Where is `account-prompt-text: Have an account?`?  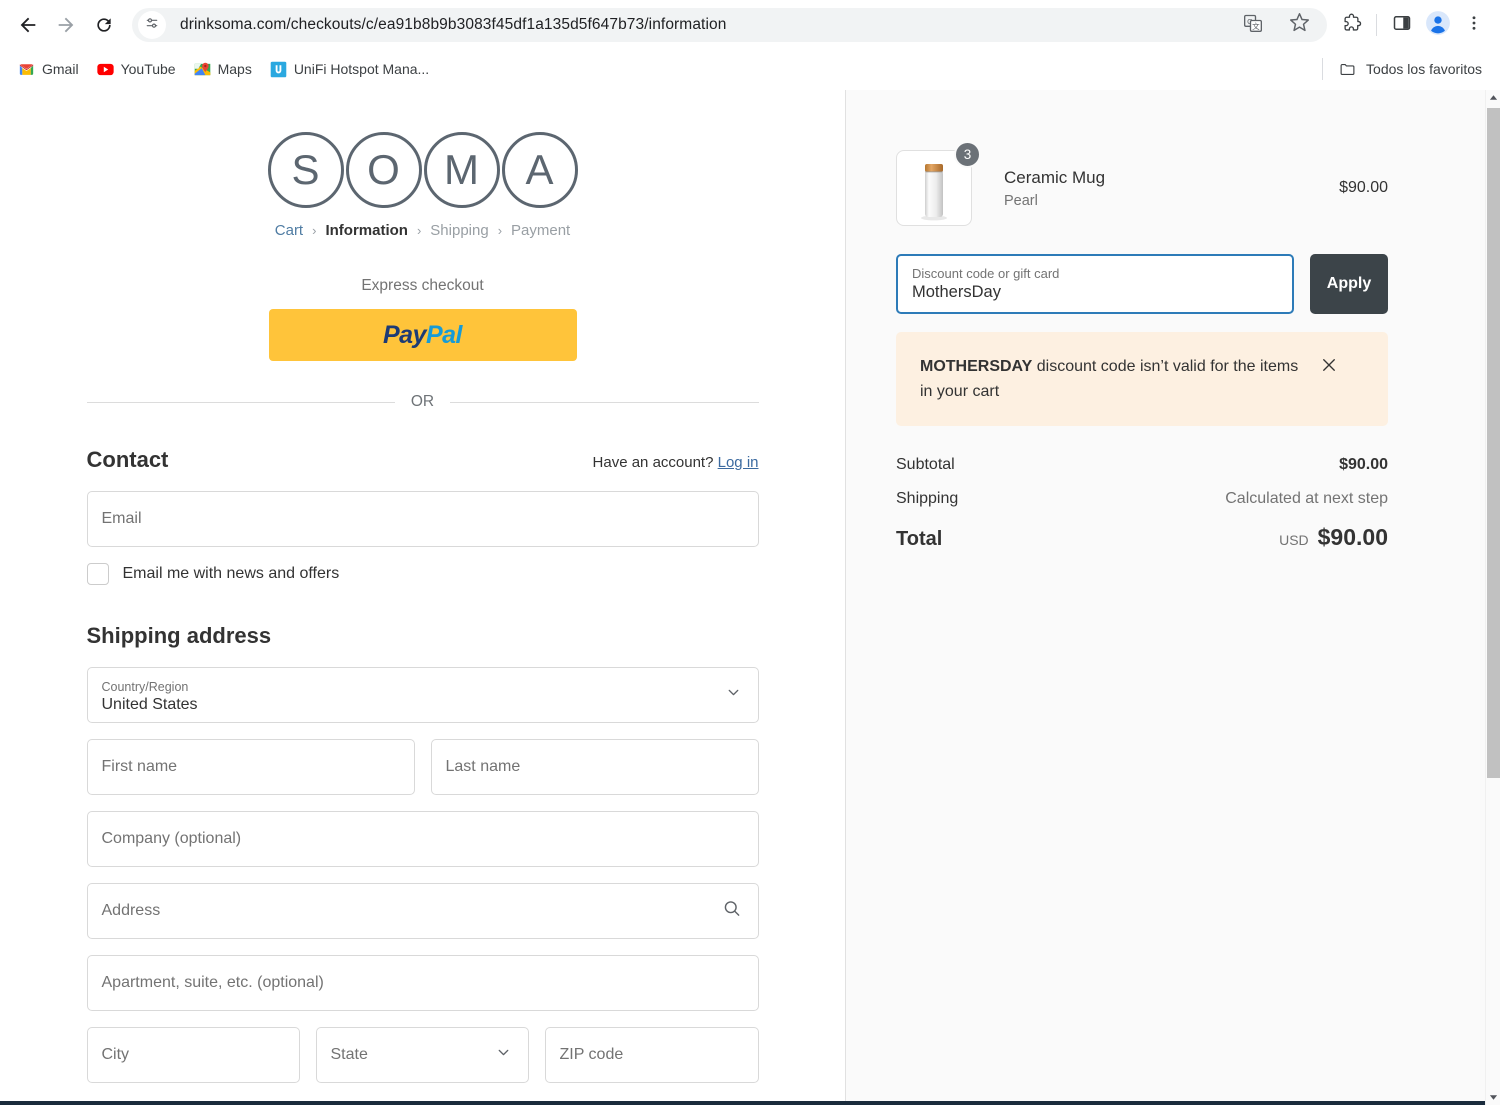 account-prompt-text: Have an account? is located at coordinates (653, 462).